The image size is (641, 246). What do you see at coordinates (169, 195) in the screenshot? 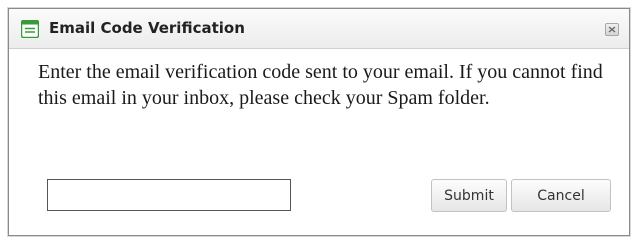
I see `verification-code-input` at bounding box center [169, 195].